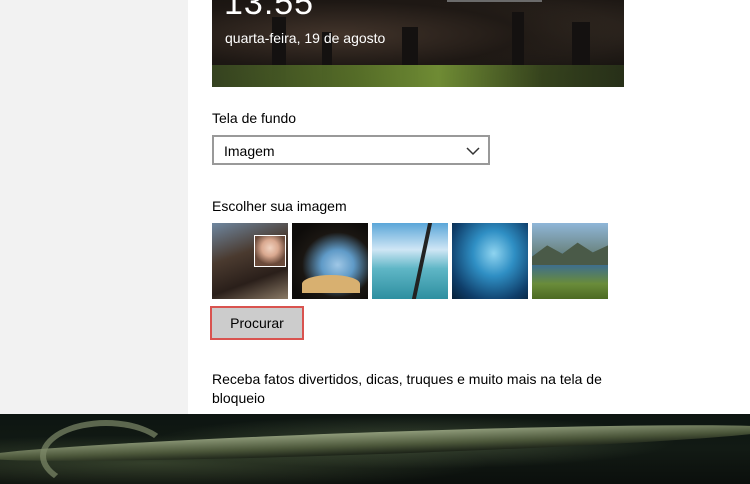 The height and width of the screenshot is (484, 750). What do you see at coordinates (279, 206) in the screenshot?
I see `choose-image-heading: Escolher sua imagem` at bounding box center [279, 206].